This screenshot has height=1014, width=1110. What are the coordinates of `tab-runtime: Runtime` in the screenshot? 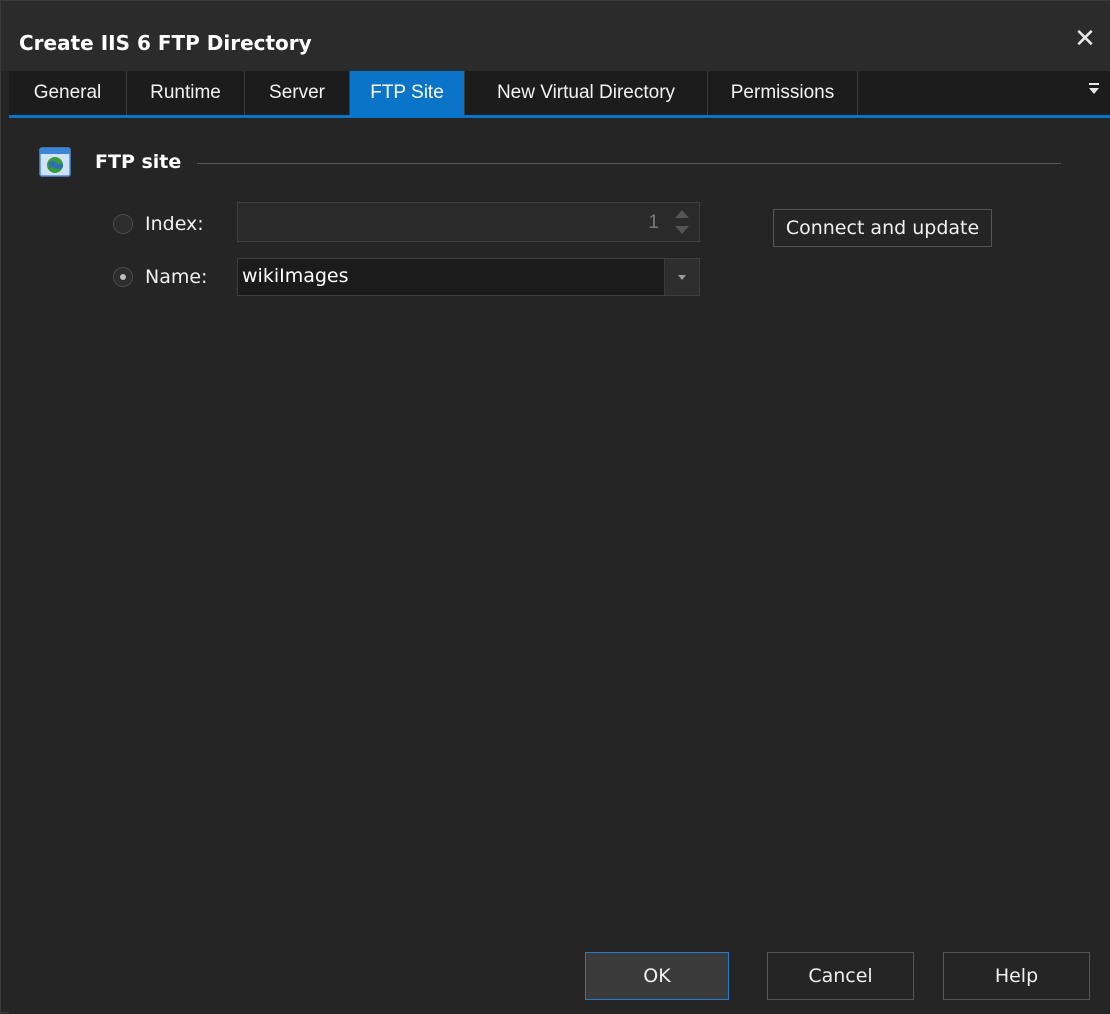 It's located at (186, 93).